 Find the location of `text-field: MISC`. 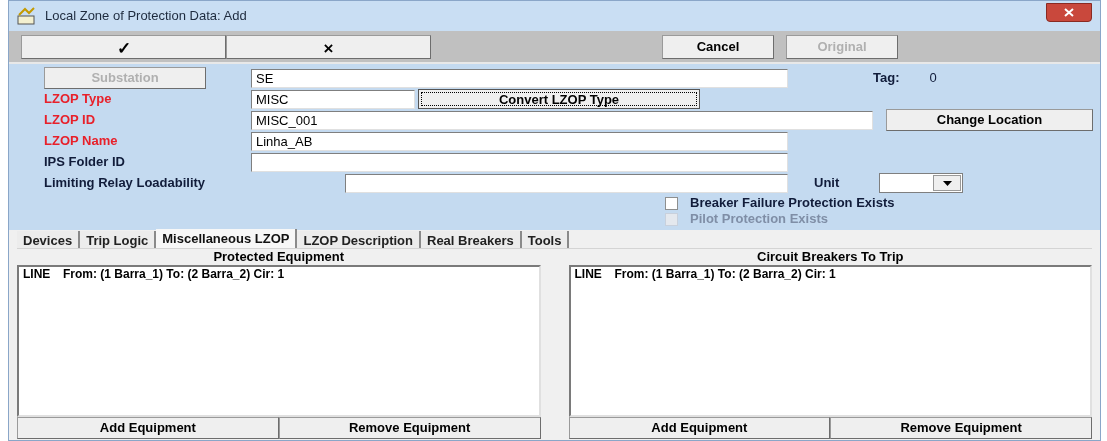

text-field: MISC is located at coordinates (333, 99).